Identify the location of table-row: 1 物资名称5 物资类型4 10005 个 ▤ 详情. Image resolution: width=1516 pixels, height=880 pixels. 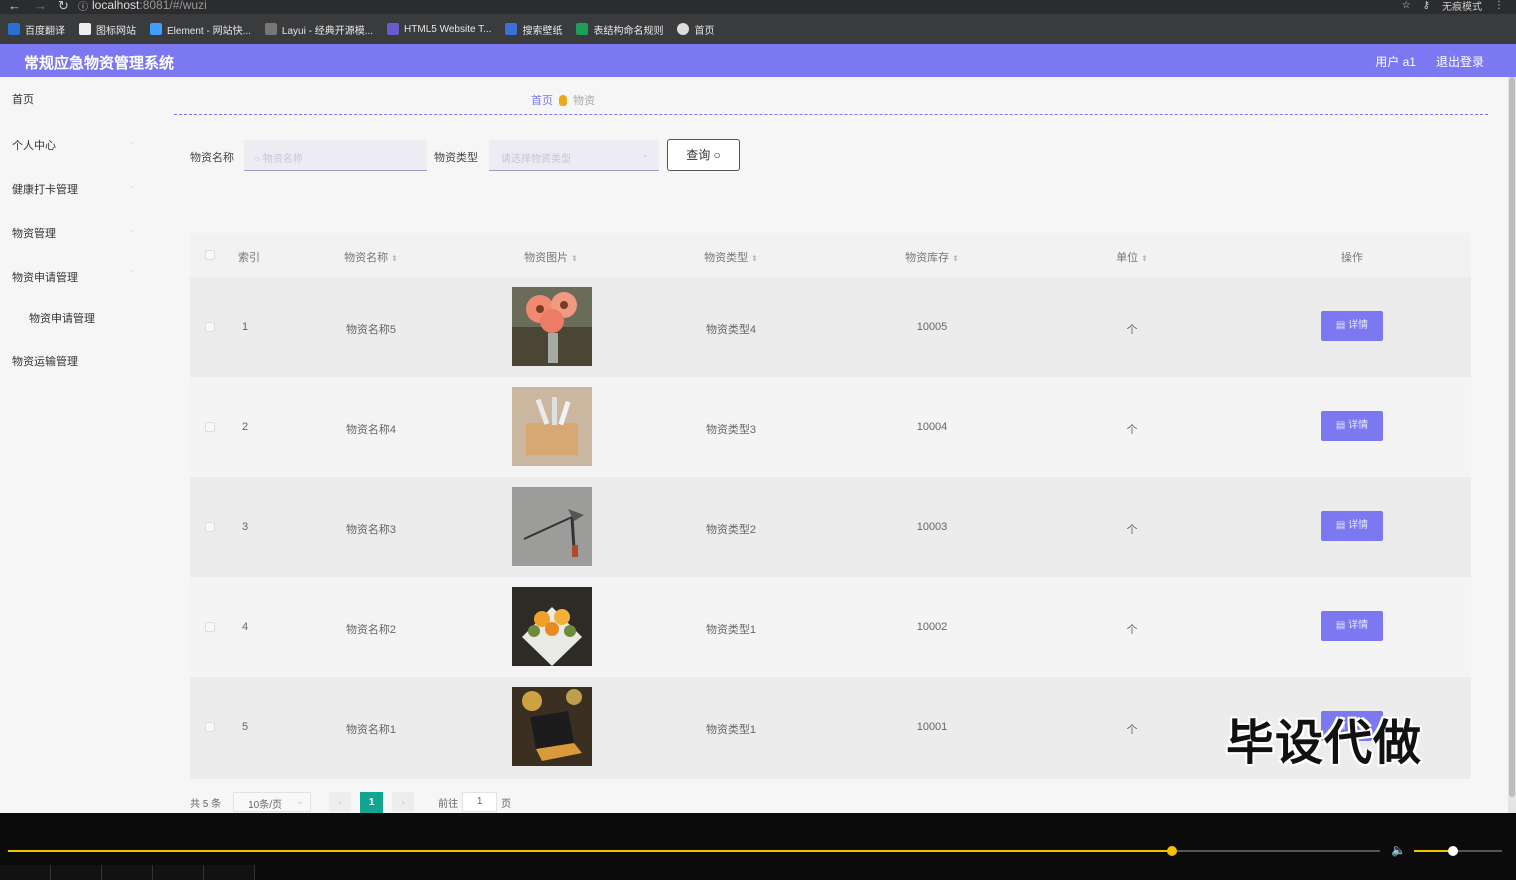
(830, 327).